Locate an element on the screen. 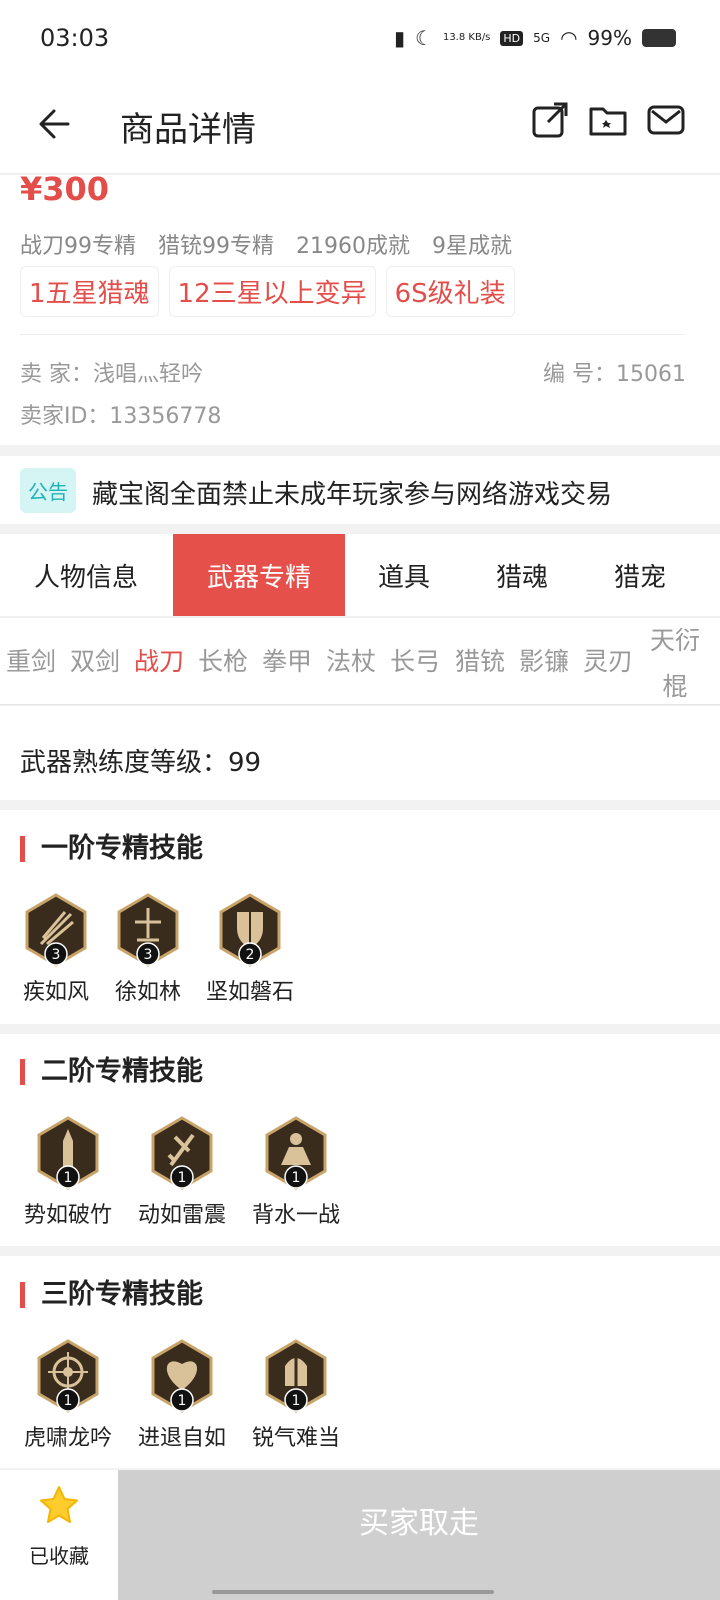 Image resolution: width=720 pixels, height=1600 pixels. skill-name: 背水一战 is located at coordinates (295, 1215).